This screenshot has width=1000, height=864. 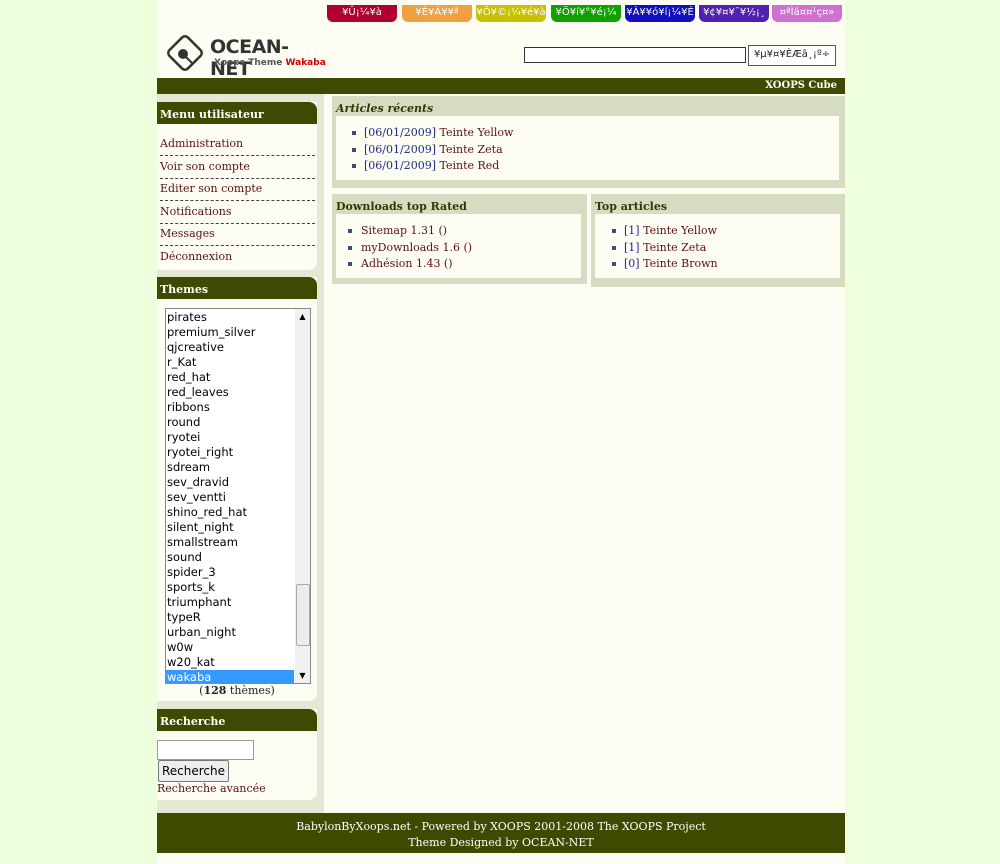 What do you see at coordinates (302, 316) in the screenshot?
I see `scroll-up-icon: ▲` at bounding box center [302, 316].